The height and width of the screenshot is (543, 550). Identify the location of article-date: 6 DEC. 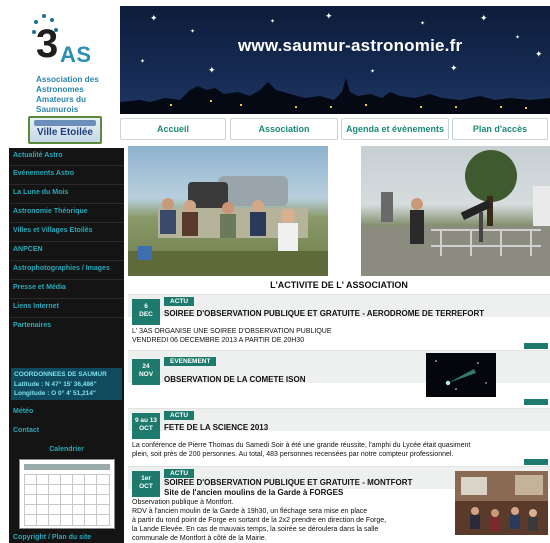
(146, 312).